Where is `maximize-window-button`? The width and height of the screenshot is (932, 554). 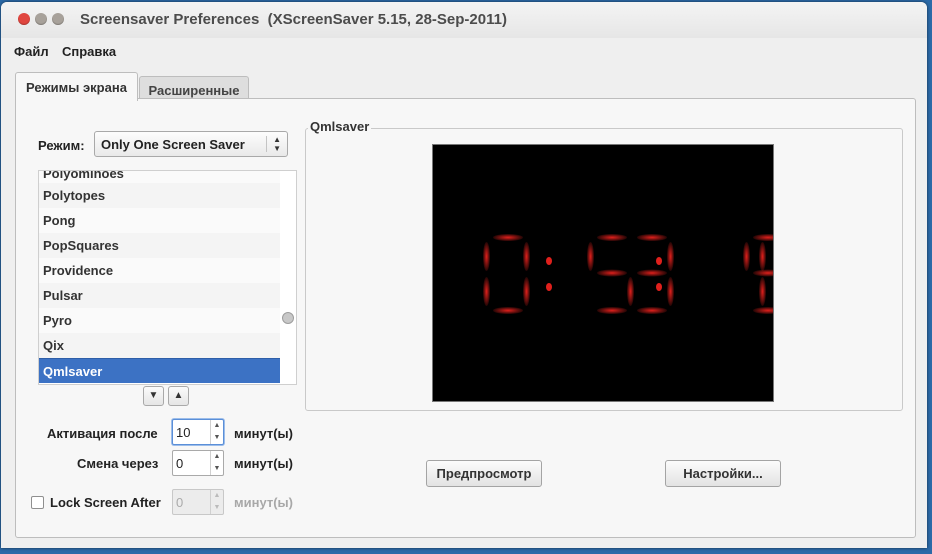
maximize-window-button is located at coordinates (58, 19).